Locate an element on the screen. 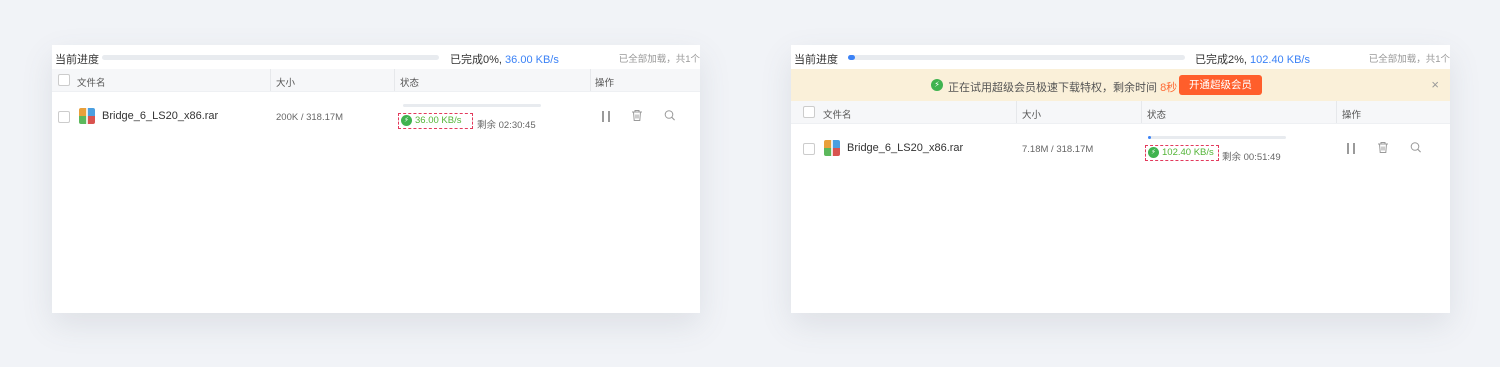  speed-value: 36.00 KB/s is located at coordinates (438, 120).